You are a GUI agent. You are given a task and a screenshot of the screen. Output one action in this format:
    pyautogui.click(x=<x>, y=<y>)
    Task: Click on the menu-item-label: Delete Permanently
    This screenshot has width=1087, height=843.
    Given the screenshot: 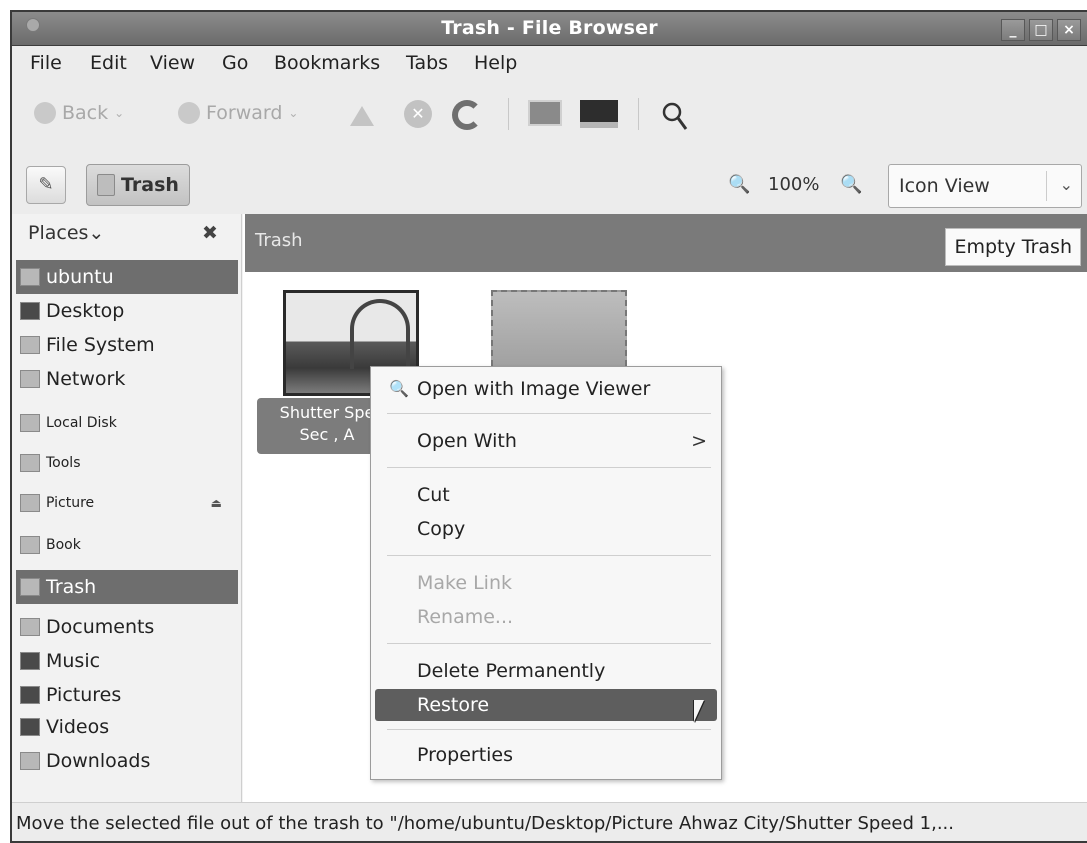 What is the action you would take?
    pyautogui.click(x=511, y=671)
    